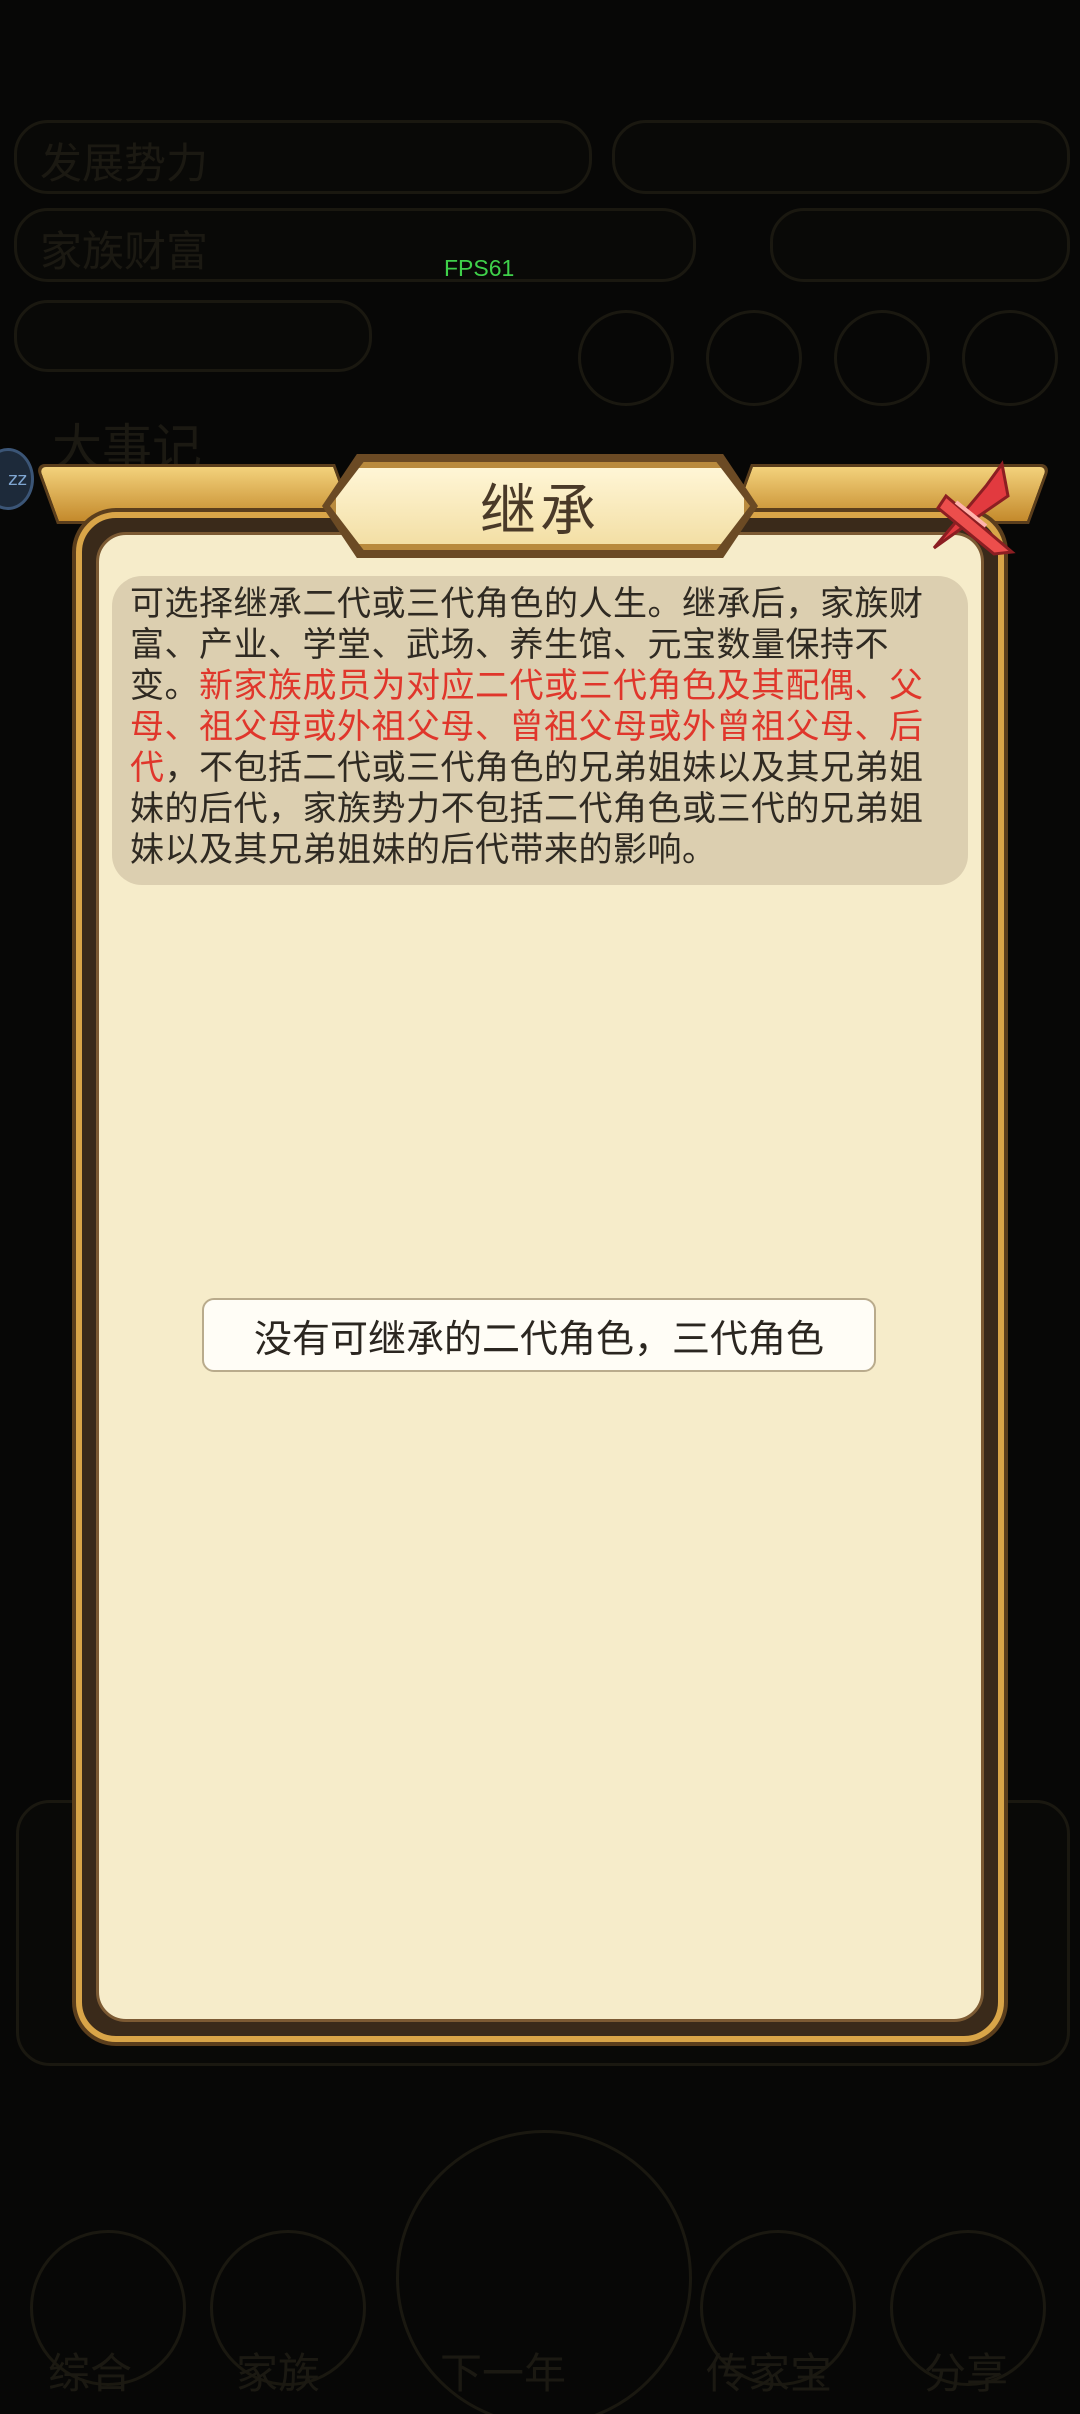 The height and width of the screenshot is (2414, 1080). I want to click on empty-notice: 没有可继承的二代角色，三代角色, so click(539, 1335).